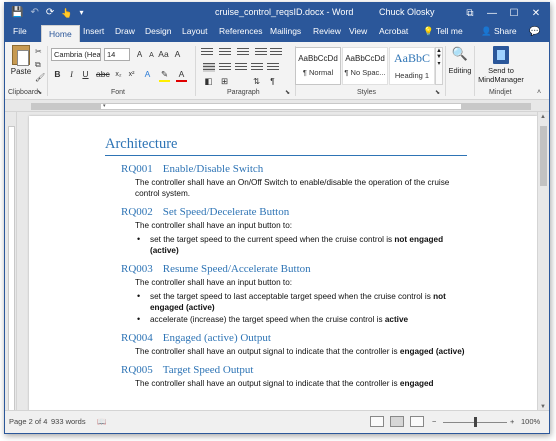  What do you see at coordinates (536, 13) in the screenshot?
I see `close-icon: ✕` at bounding box center [536, 13].